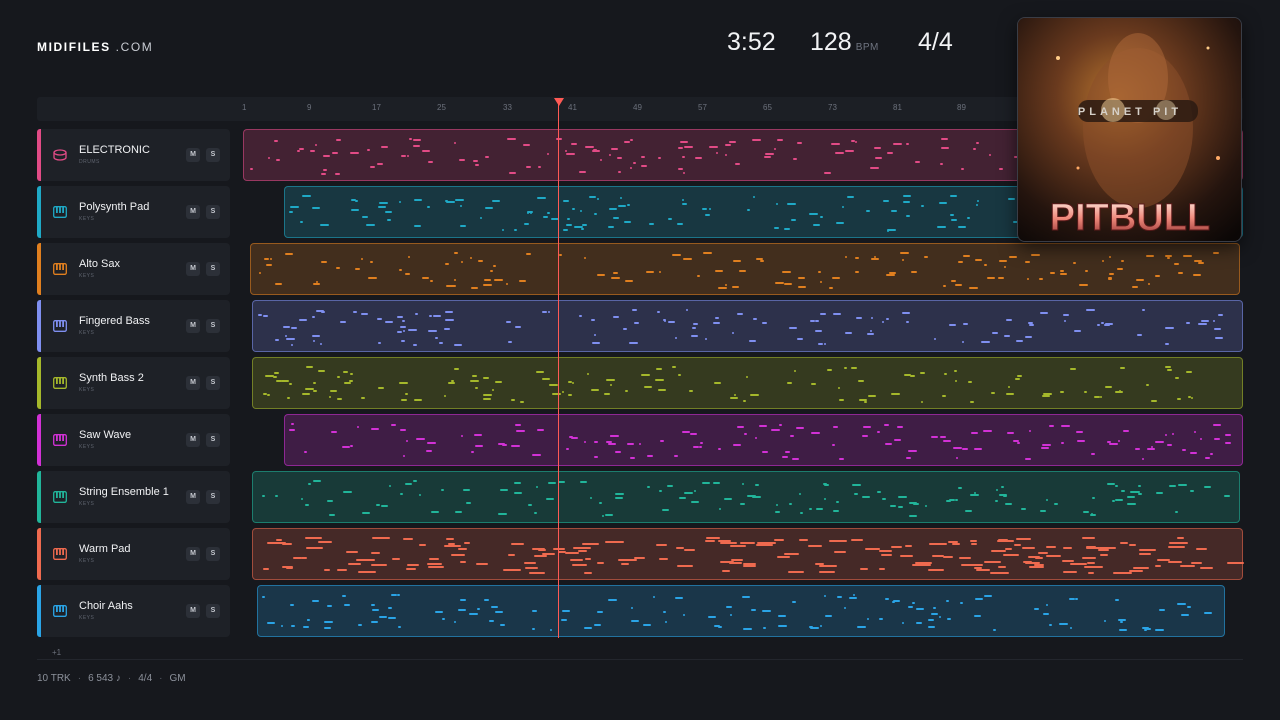 Image resolution: width=1280 pixels, height=720 pixels. What do you see at coordinates (133, 326) in the screenshot?
I see `track-header: Fingered Bass KEYS M S` at bounding box center [133, 326].